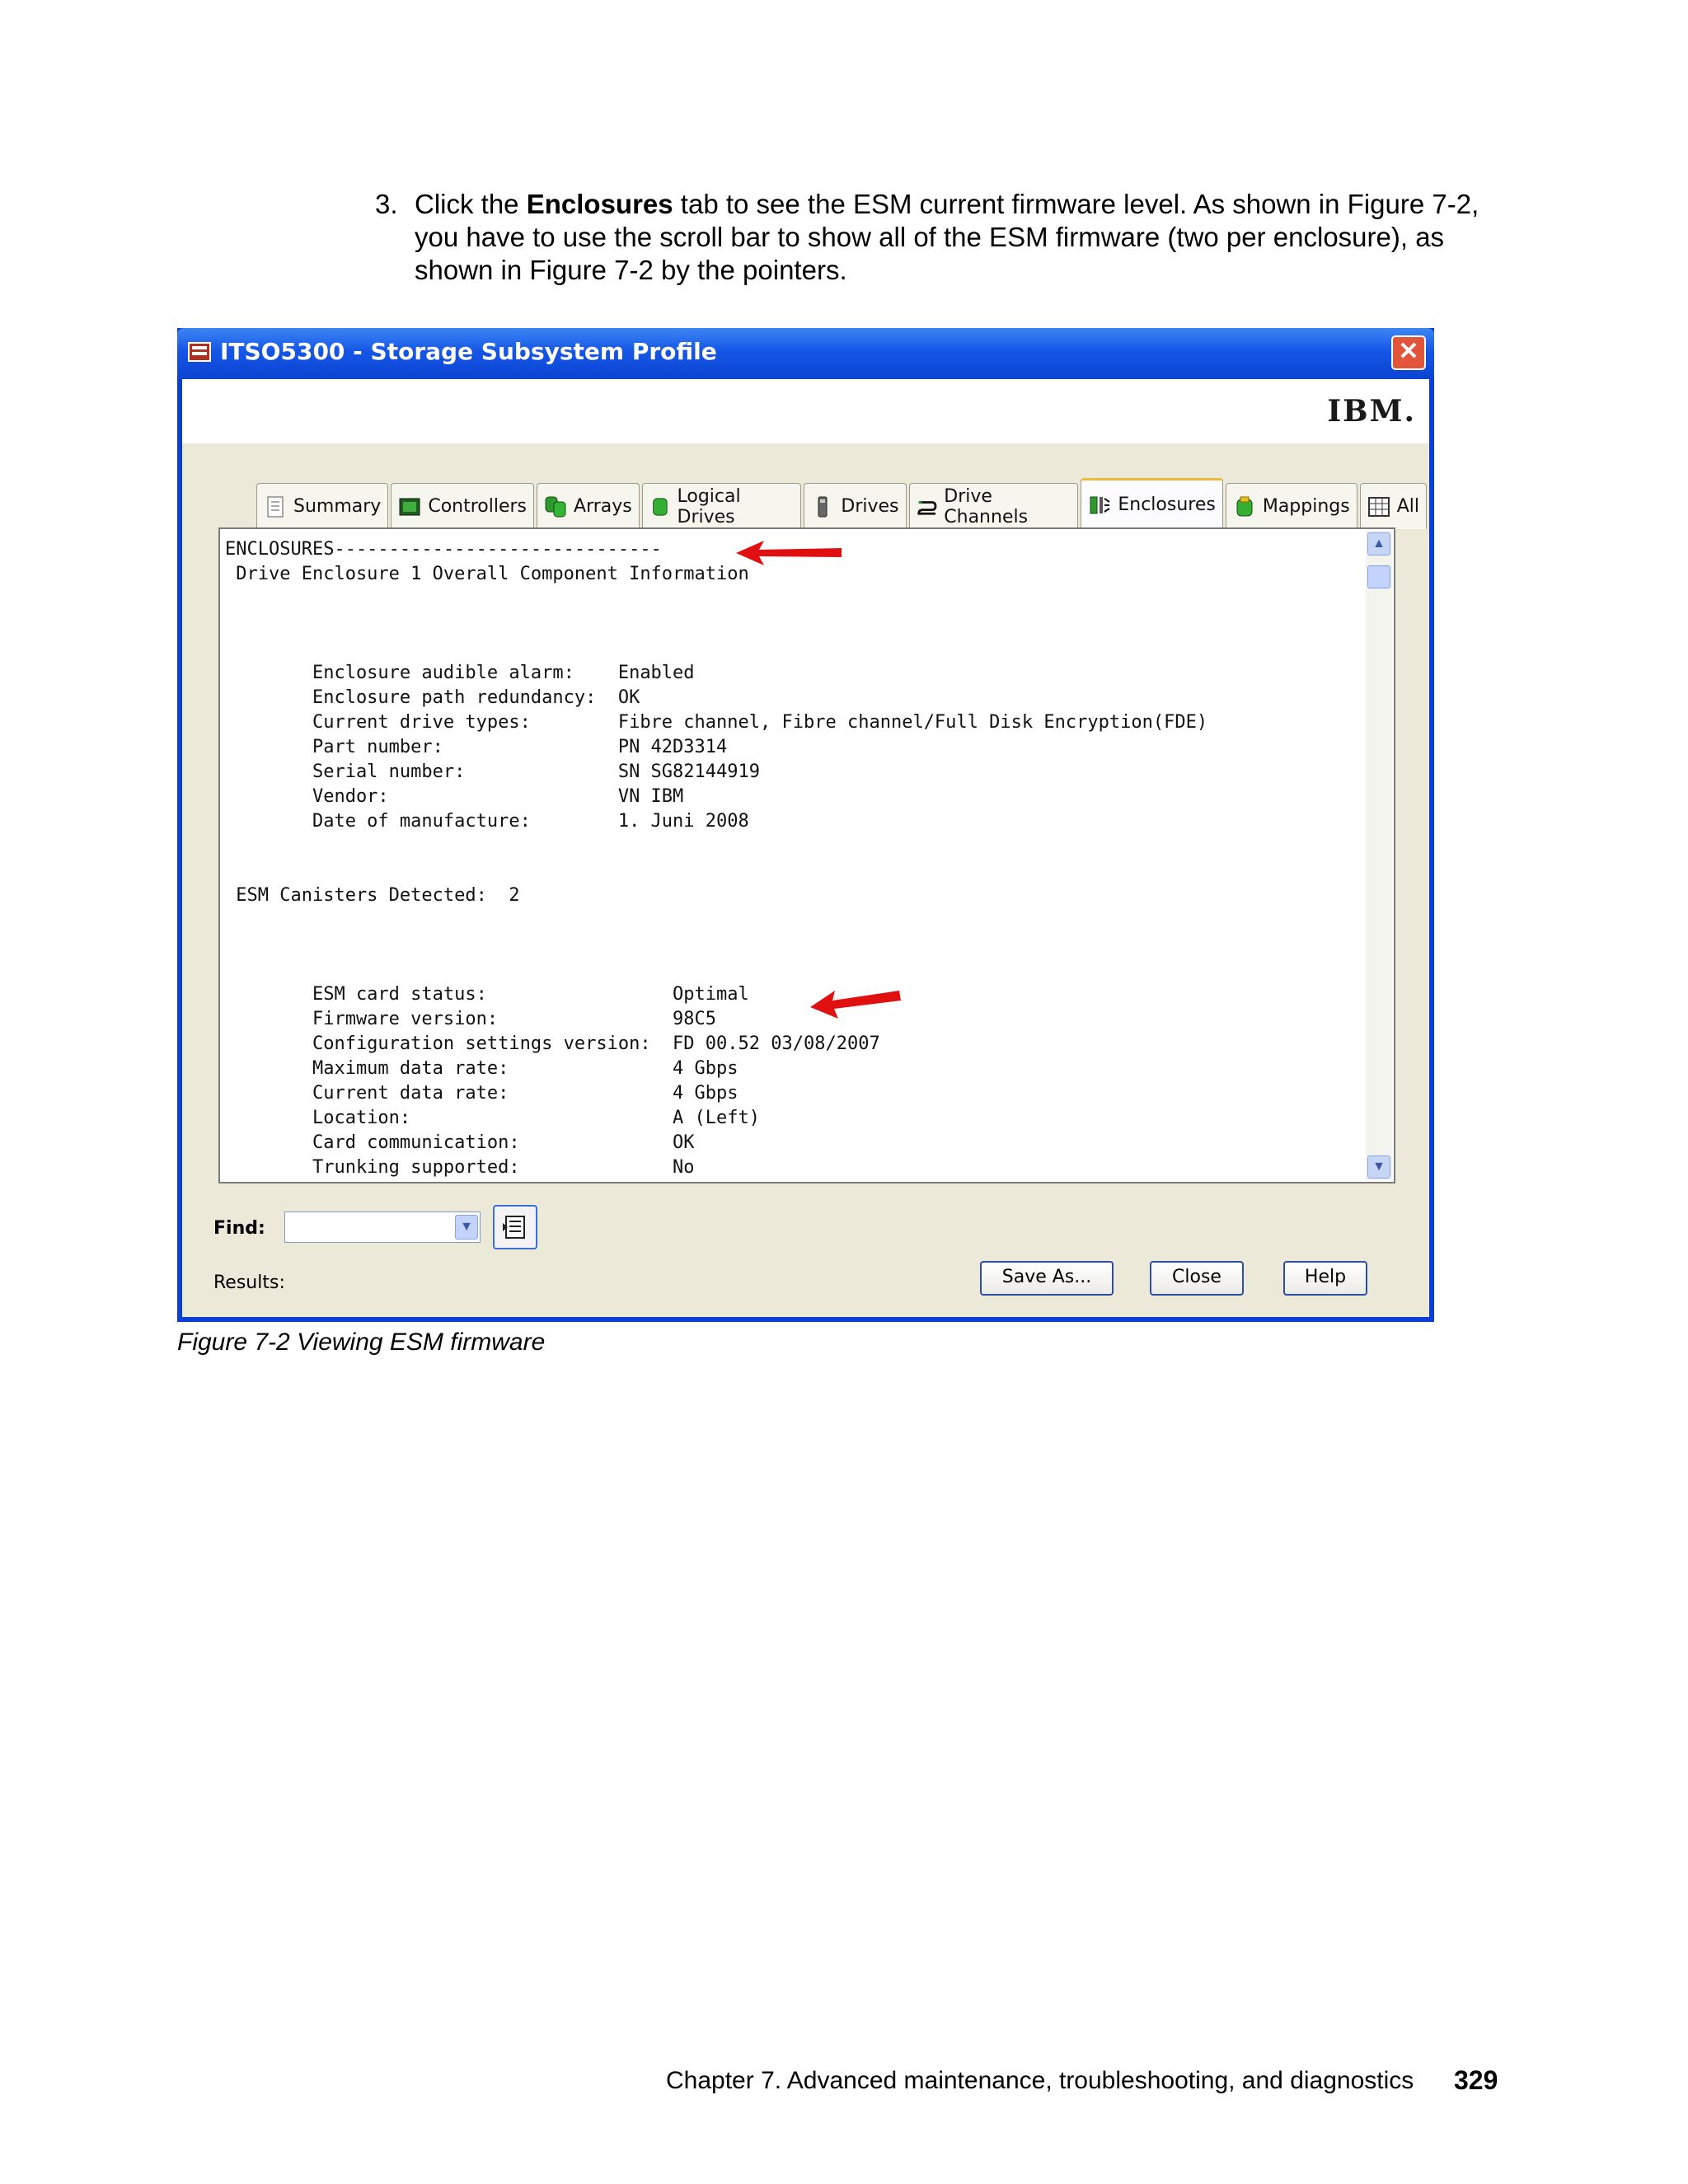  I want to click on summary-icon, so click(275, 506).